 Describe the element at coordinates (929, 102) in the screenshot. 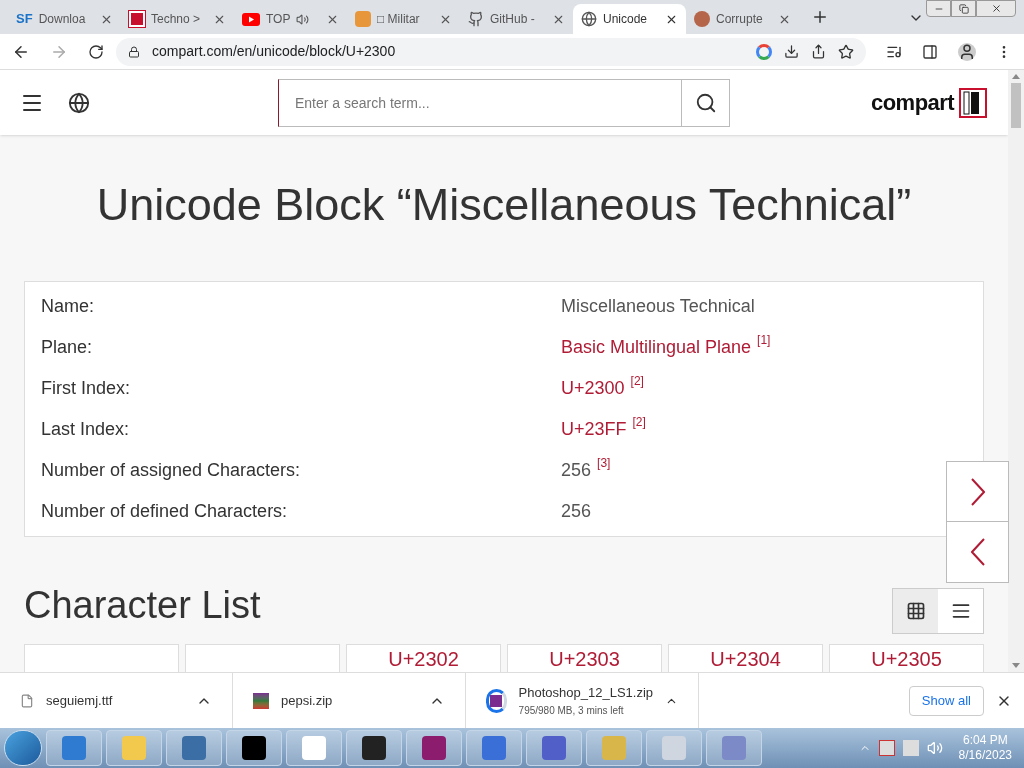

I see `compart-logo: compart` at that location.